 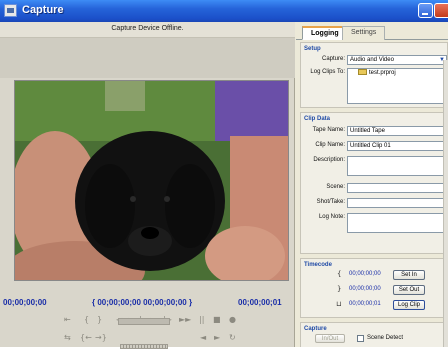 I want to click on status-strip: Capture Device Offline., so click(x=147, y=30).